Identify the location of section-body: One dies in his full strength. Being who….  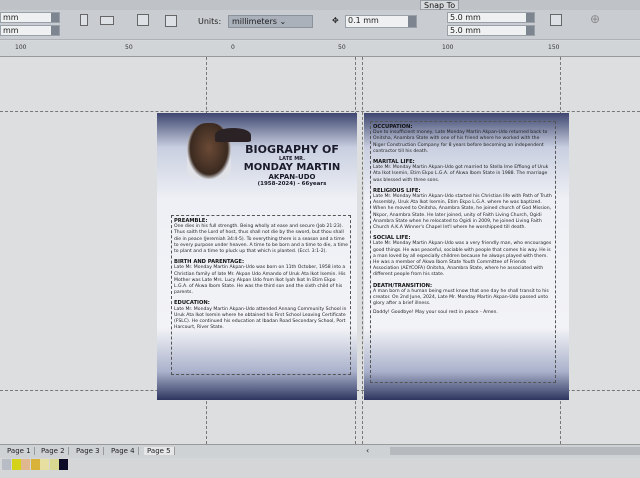
(261, 239).